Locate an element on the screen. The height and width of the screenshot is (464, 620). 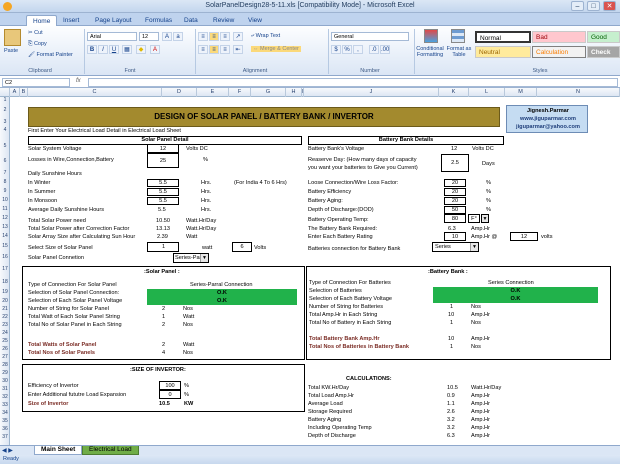
reserve-days-input: 2.5 is located at coordinates (455, 163).